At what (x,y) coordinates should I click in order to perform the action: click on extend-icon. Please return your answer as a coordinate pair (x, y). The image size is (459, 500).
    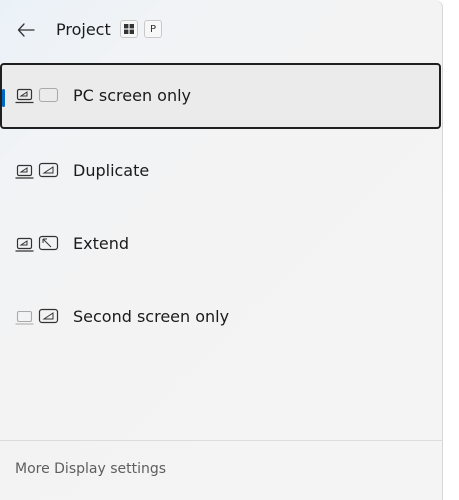
    Looking at the image, I should click on (37, 243).